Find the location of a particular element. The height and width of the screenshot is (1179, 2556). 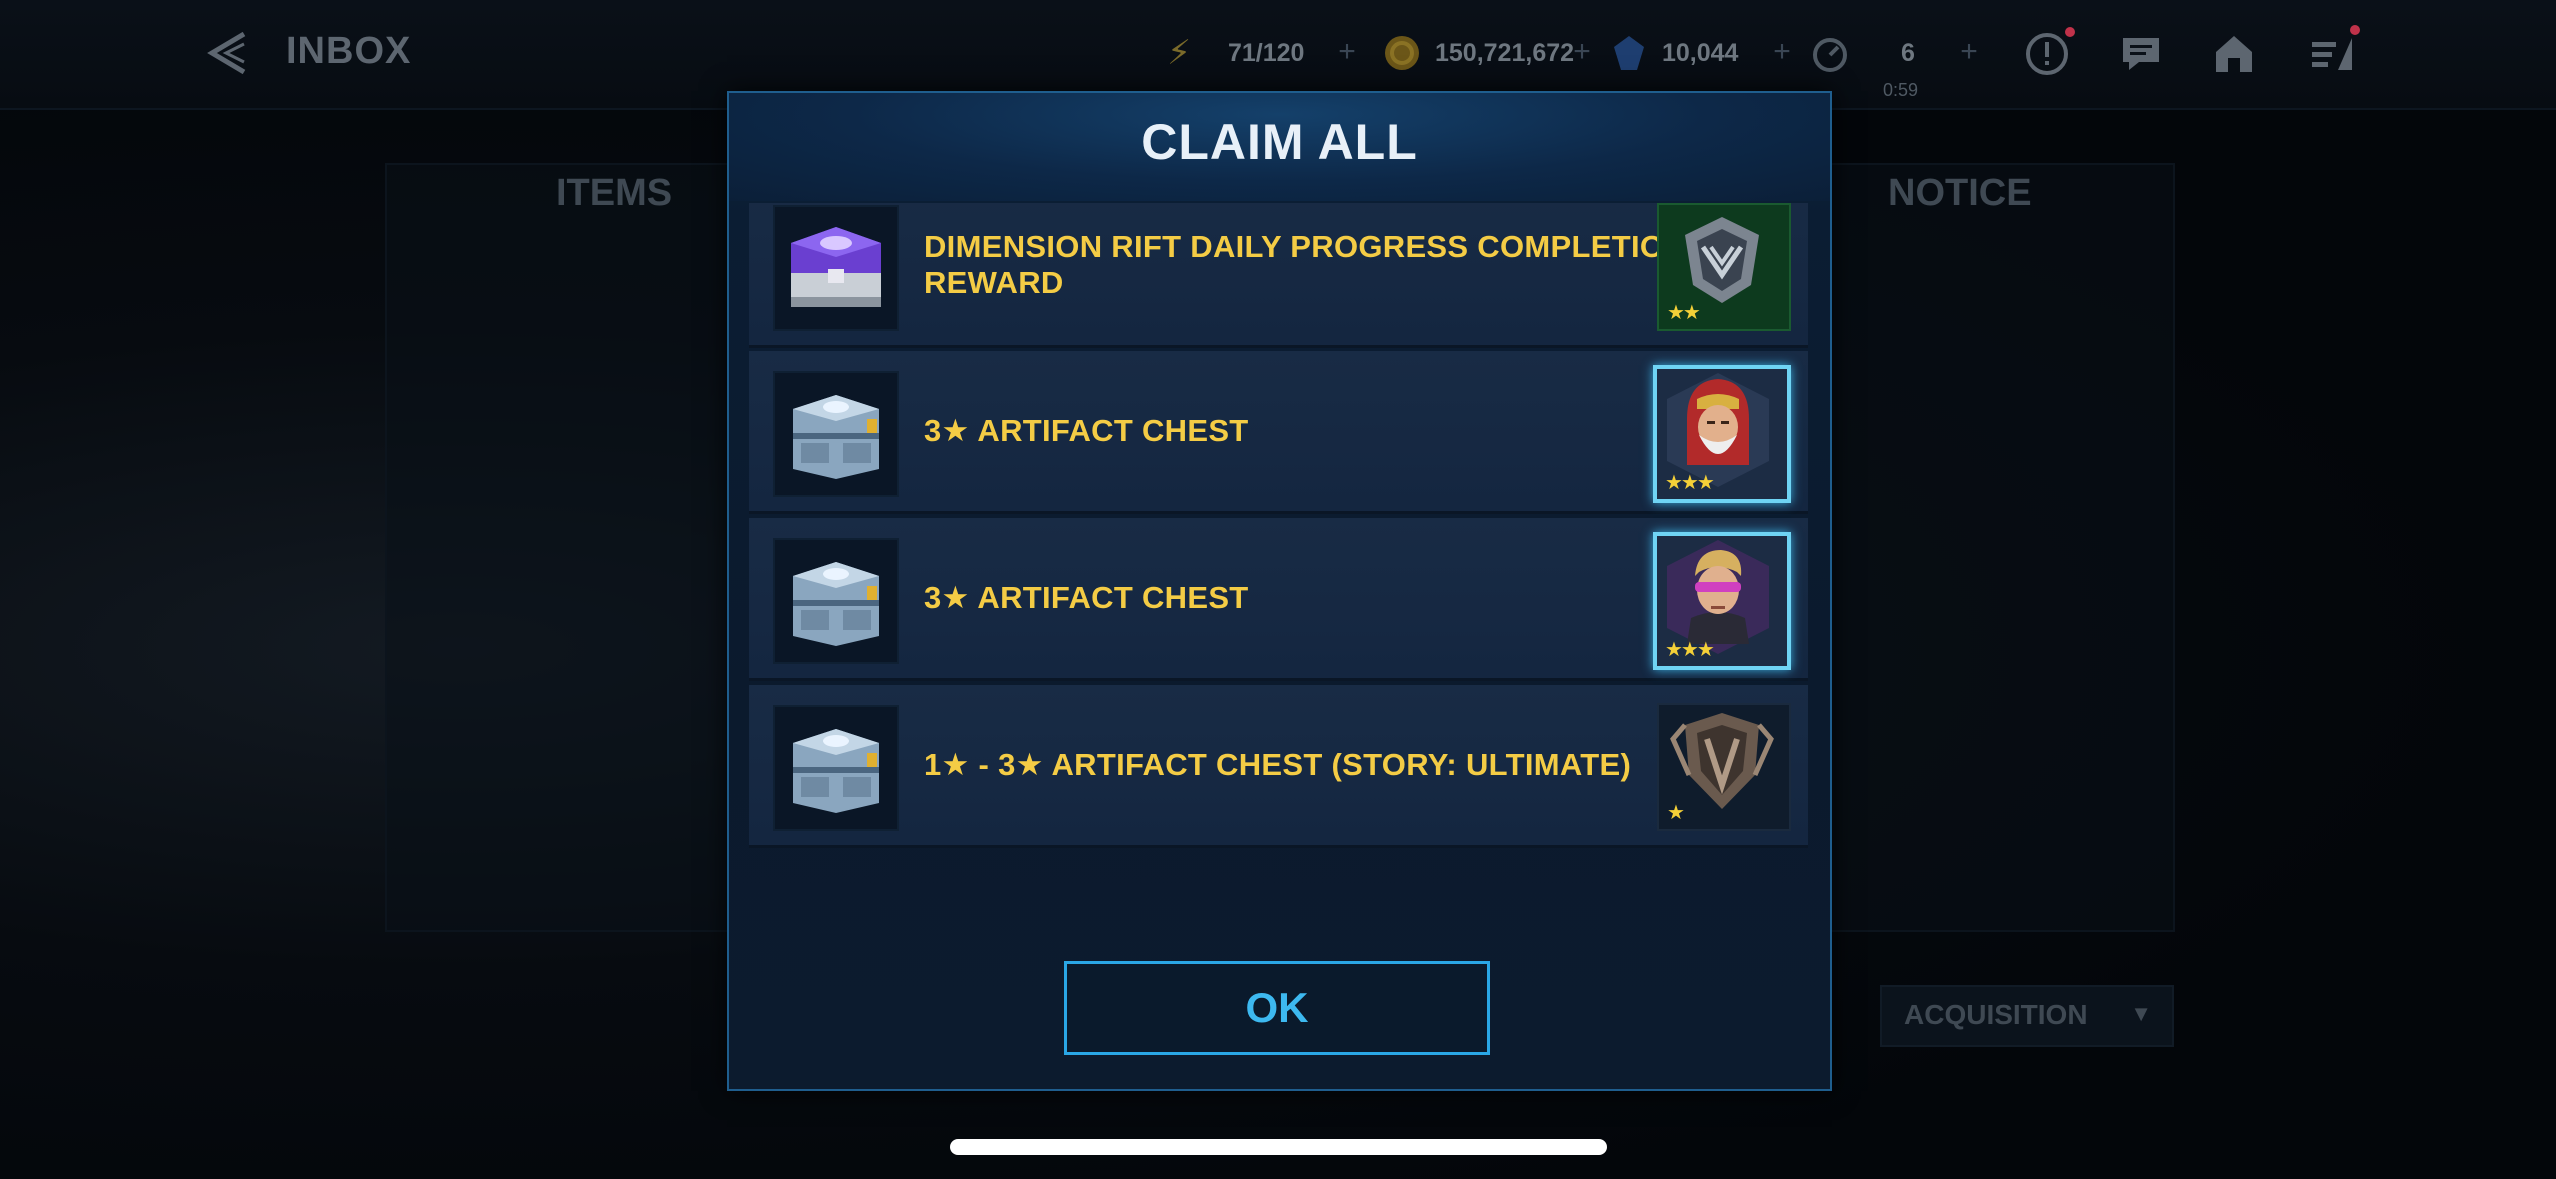

dialog-title: CLAIM ALL is located at coordinates (1279, 142).